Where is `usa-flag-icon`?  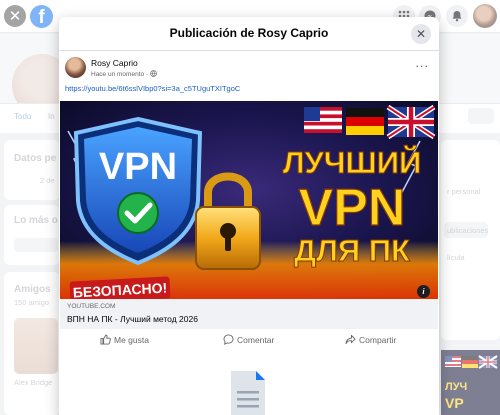
usa-flag-icon is located at coordinates (323, 120).